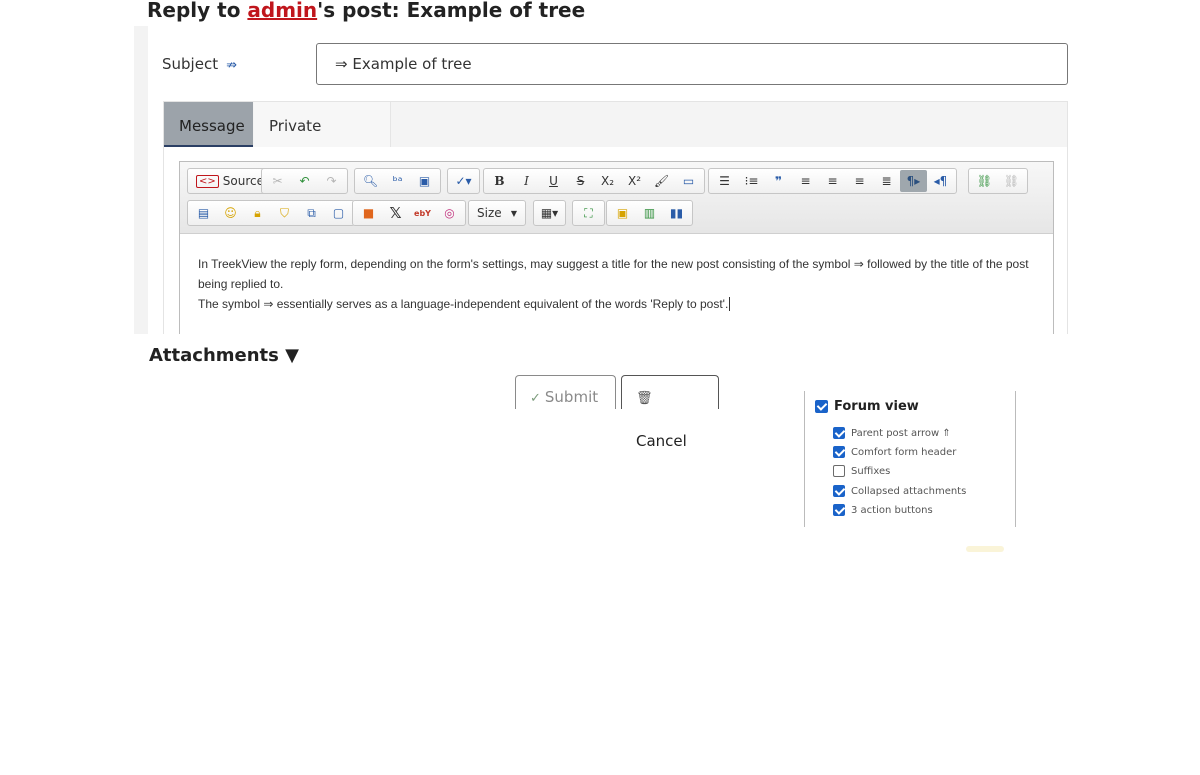 Image resolution: width=1200 pixels, height=775 pixels. Describe the element at coordinates (571, 397) in the screenshot. I see `submit-label: Submit` at that location.